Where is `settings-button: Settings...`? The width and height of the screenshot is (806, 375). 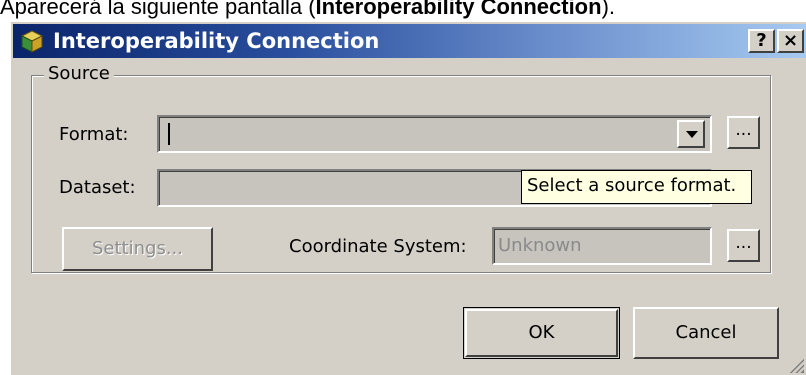 settings-button: Settings... is located at coordinates (137, 249).